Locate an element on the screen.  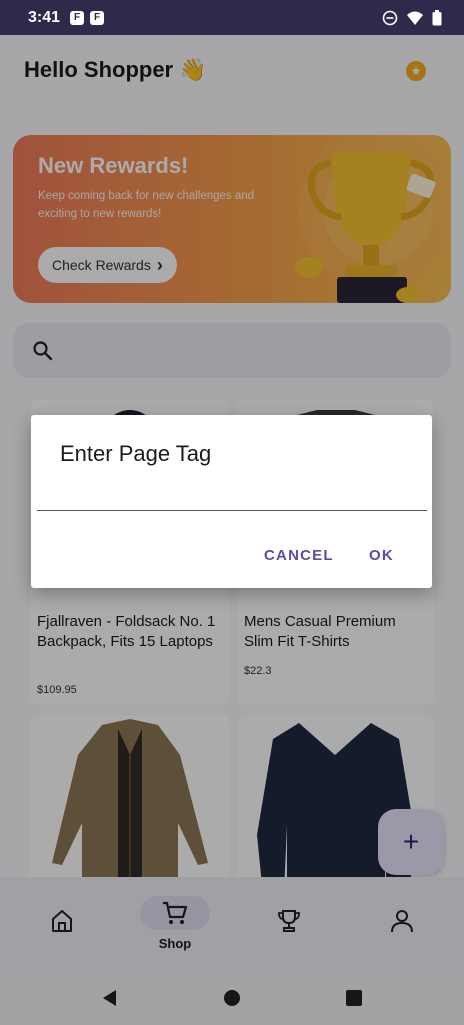
battery-icon is located at coordinates (437, 17).